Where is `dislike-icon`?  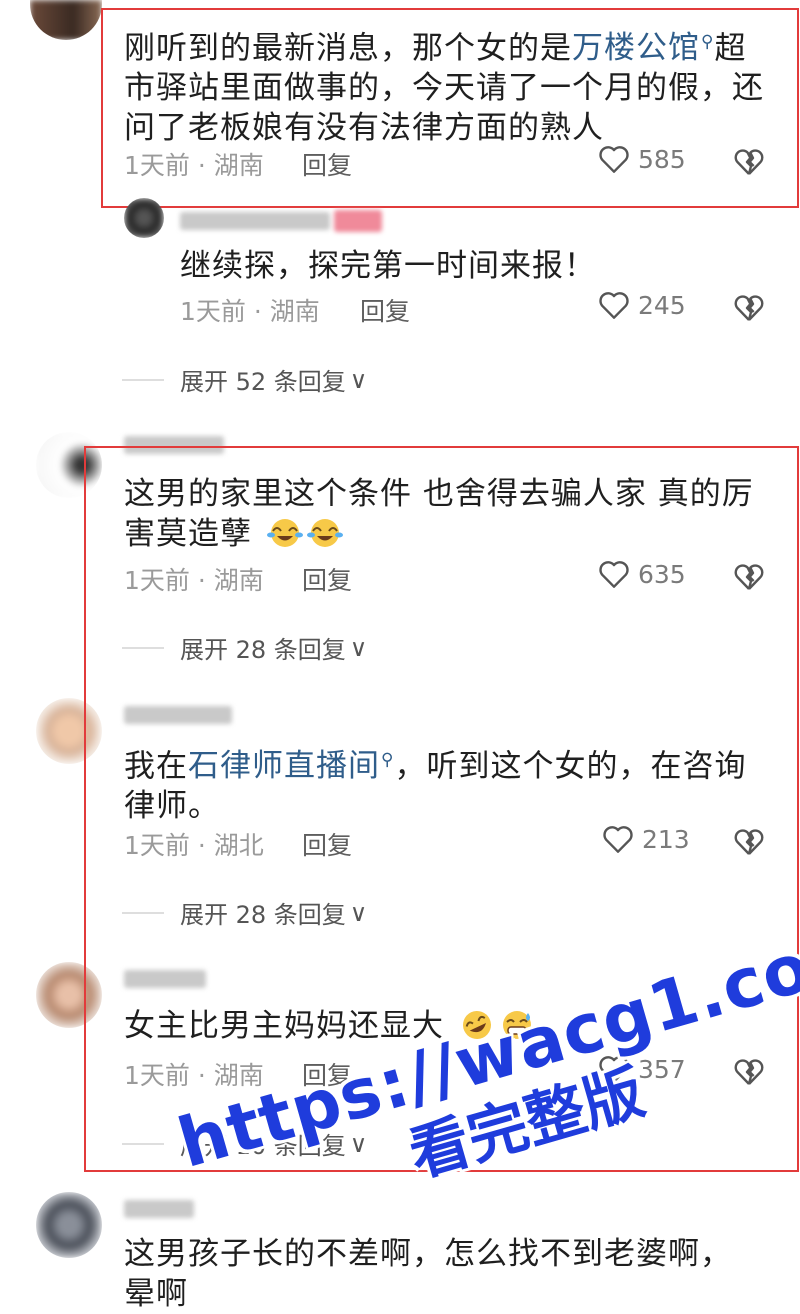
dislike-icon is located at coordinates (749, 308).